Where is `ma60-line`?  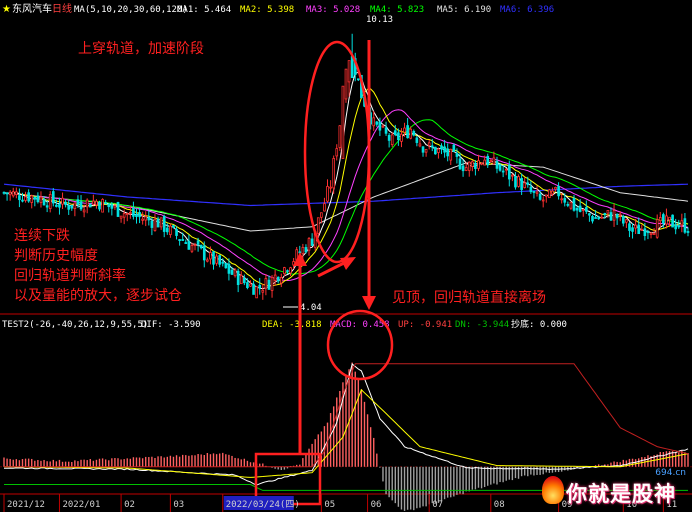 ma60-line is located at coordinates (346, 197).